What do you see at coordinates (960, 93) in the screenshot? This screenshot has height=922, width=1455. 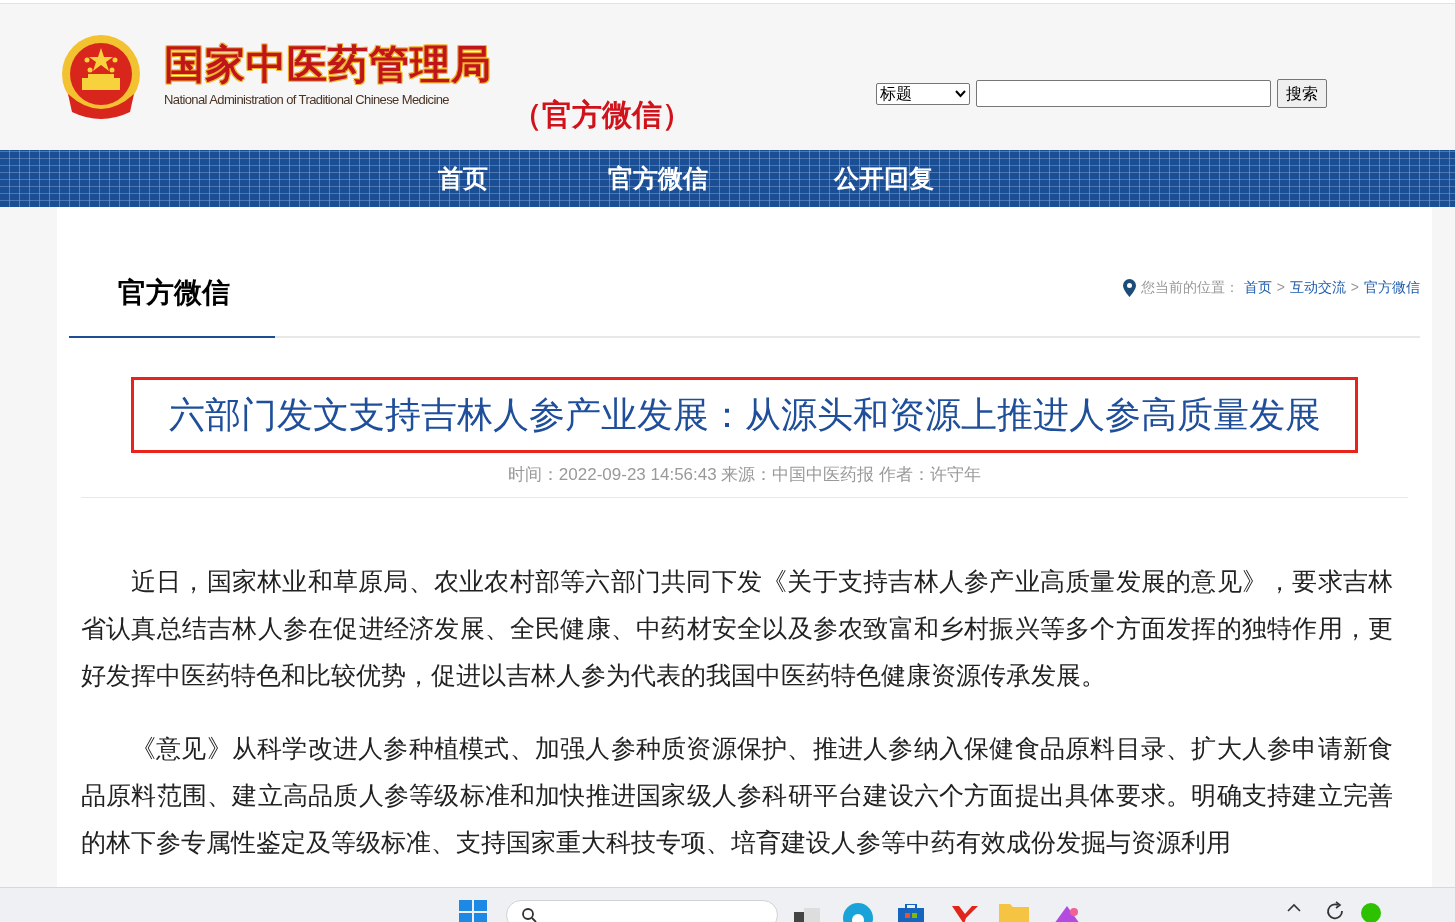 I see `chevron-down-icon` at bounding box center [960, 93].